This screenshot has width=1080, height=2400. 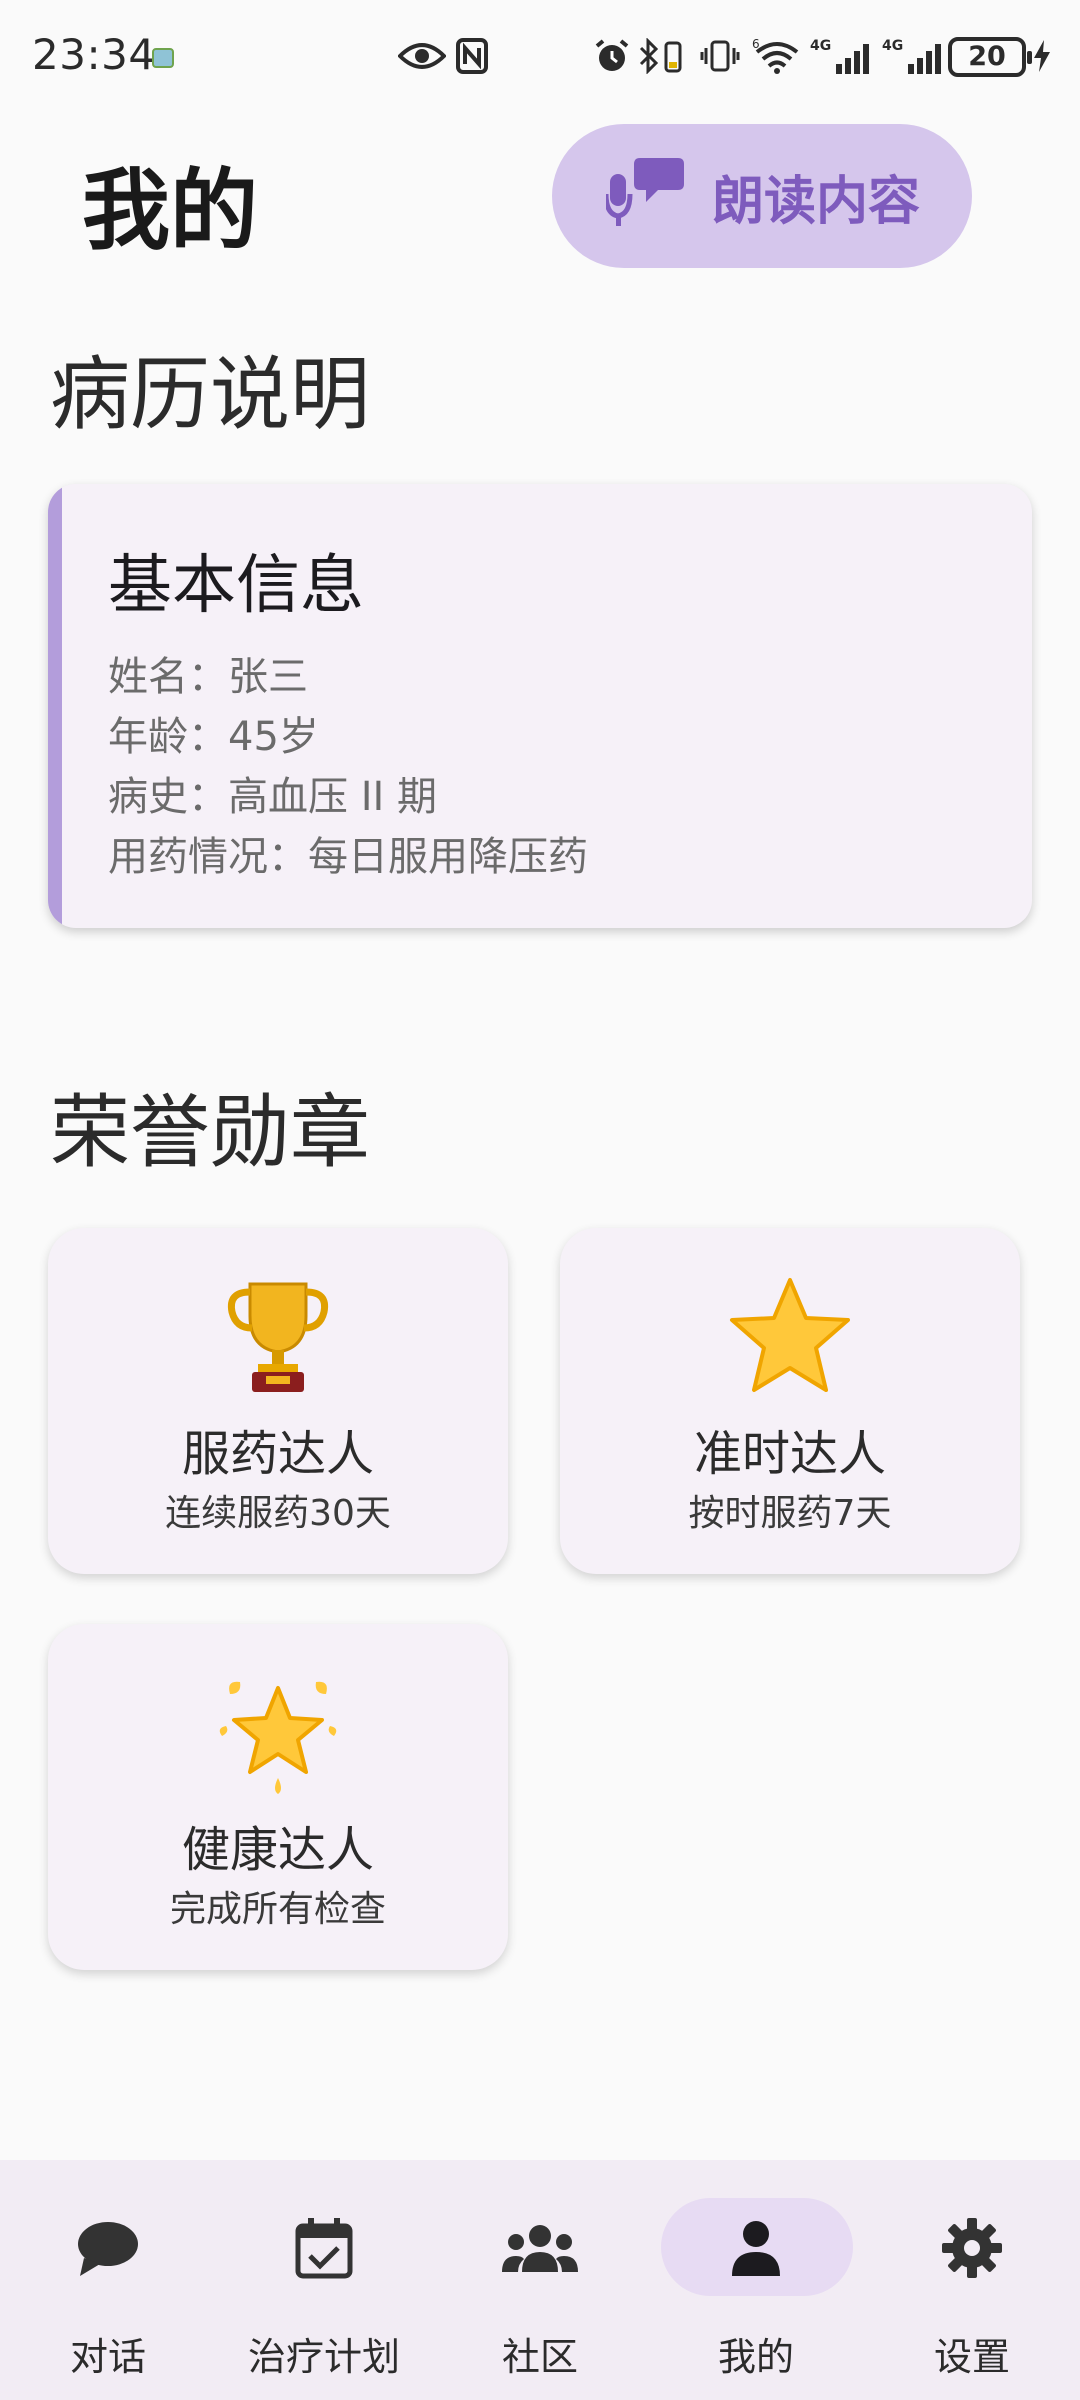 What do you see at coordinates (278, 1336) in the screenshot?
I see `trophy-icon` at bounding box center [278, 1336].